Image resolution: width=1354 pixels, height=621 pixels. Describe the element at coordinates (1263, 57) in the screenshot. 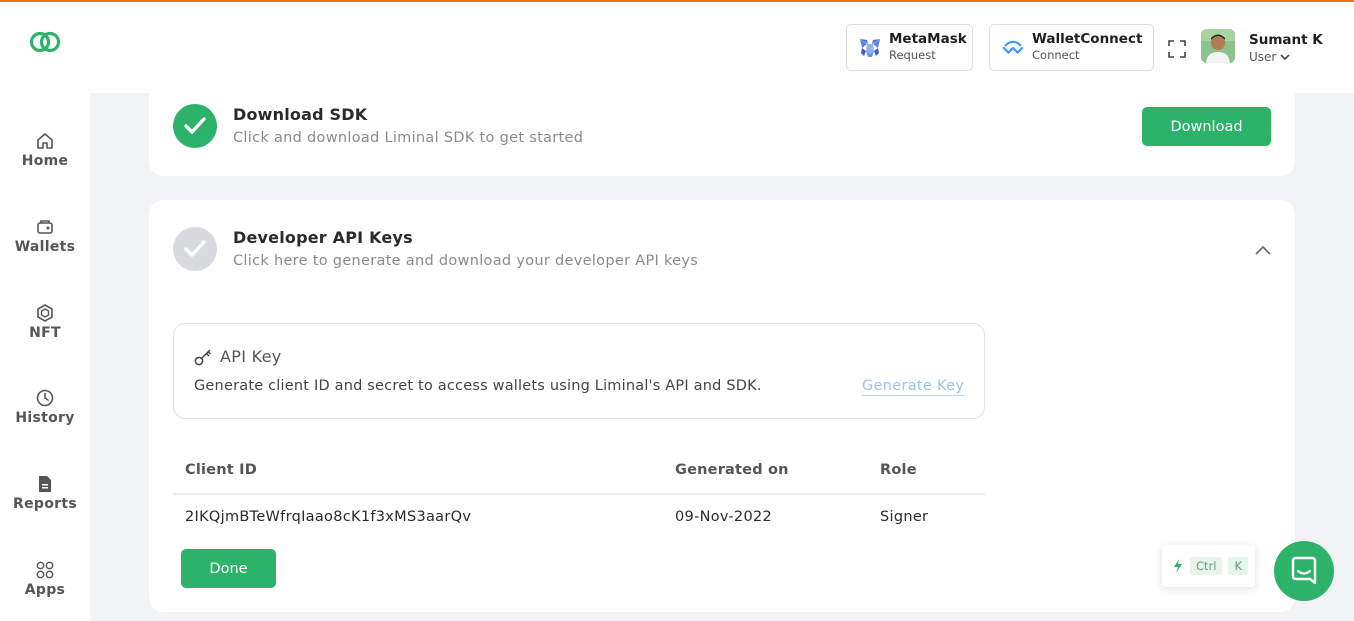

I see `user-role-label: User` at that location.